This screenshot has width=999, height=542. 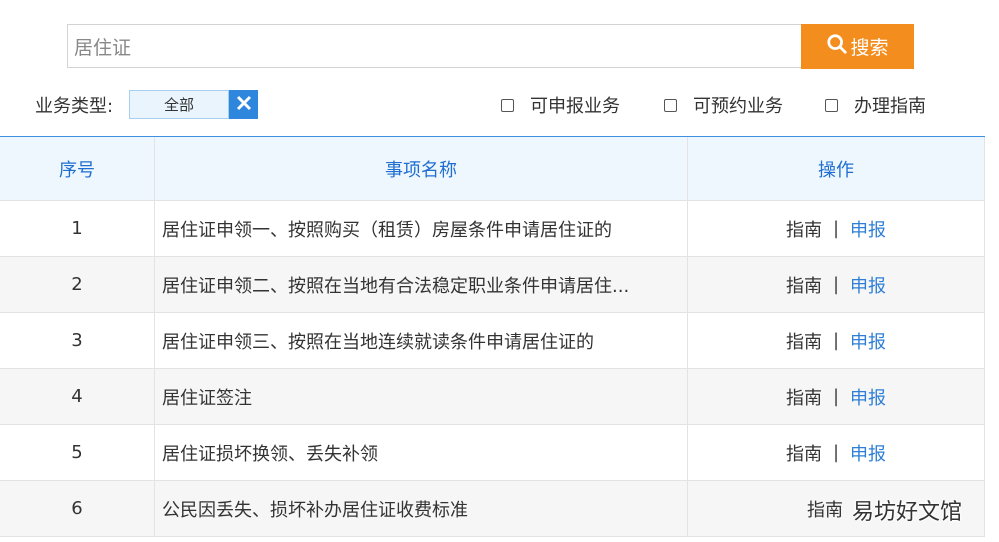 I want to click on search-button: 搜索, so click(x=857, y=46).